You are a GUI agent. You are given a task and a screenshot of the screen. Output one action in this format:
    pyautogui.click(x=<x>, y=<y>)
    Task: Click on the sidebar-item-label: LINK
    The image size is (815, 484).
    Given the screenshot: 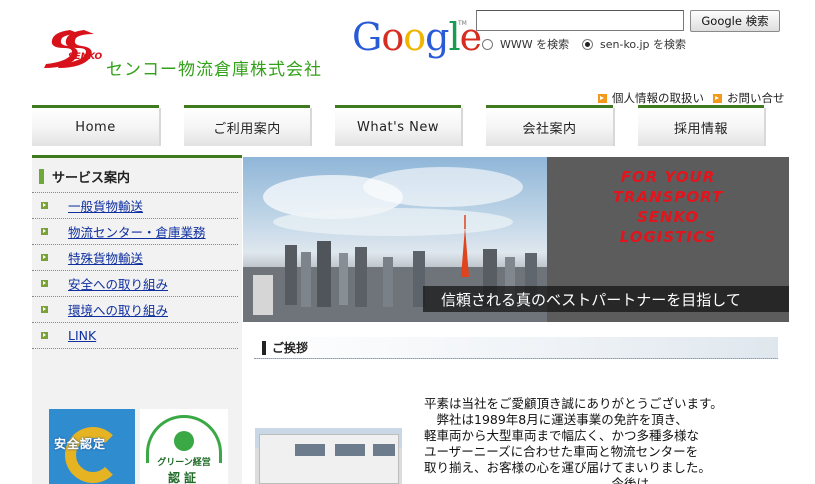 What is the action you would take?
    pyautogui.click(x=82, y=335)
    